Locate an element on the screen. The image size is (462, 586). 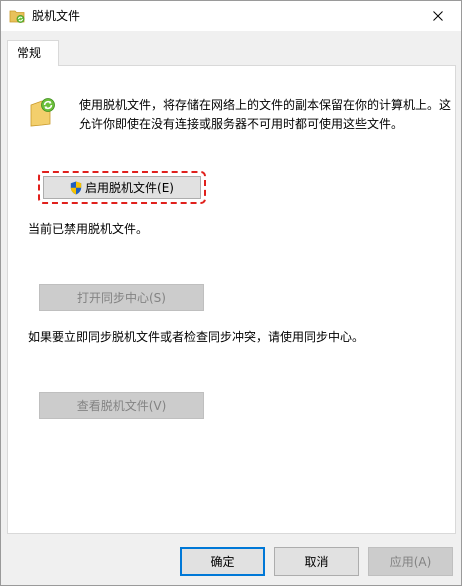
uac-shield-icon is located at coordinates (76, 187).